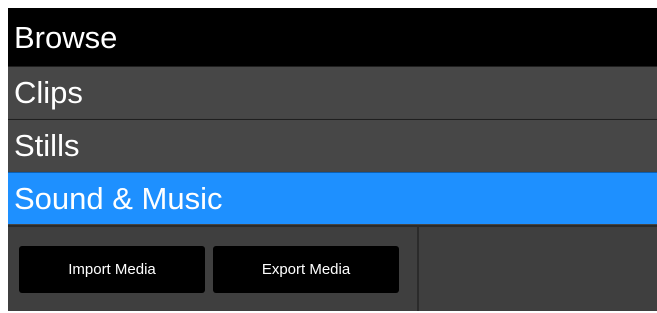  I want to click on button-bar-divider, so click(418, 268).